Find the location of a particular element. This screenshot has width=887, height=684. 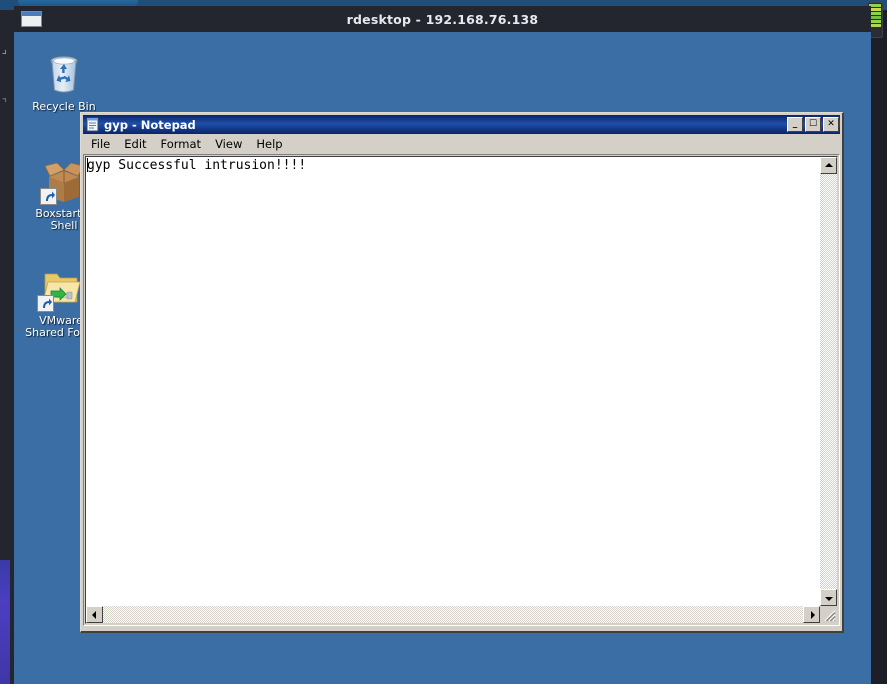

shared-folder-icon is located at coordinates (61, 288).